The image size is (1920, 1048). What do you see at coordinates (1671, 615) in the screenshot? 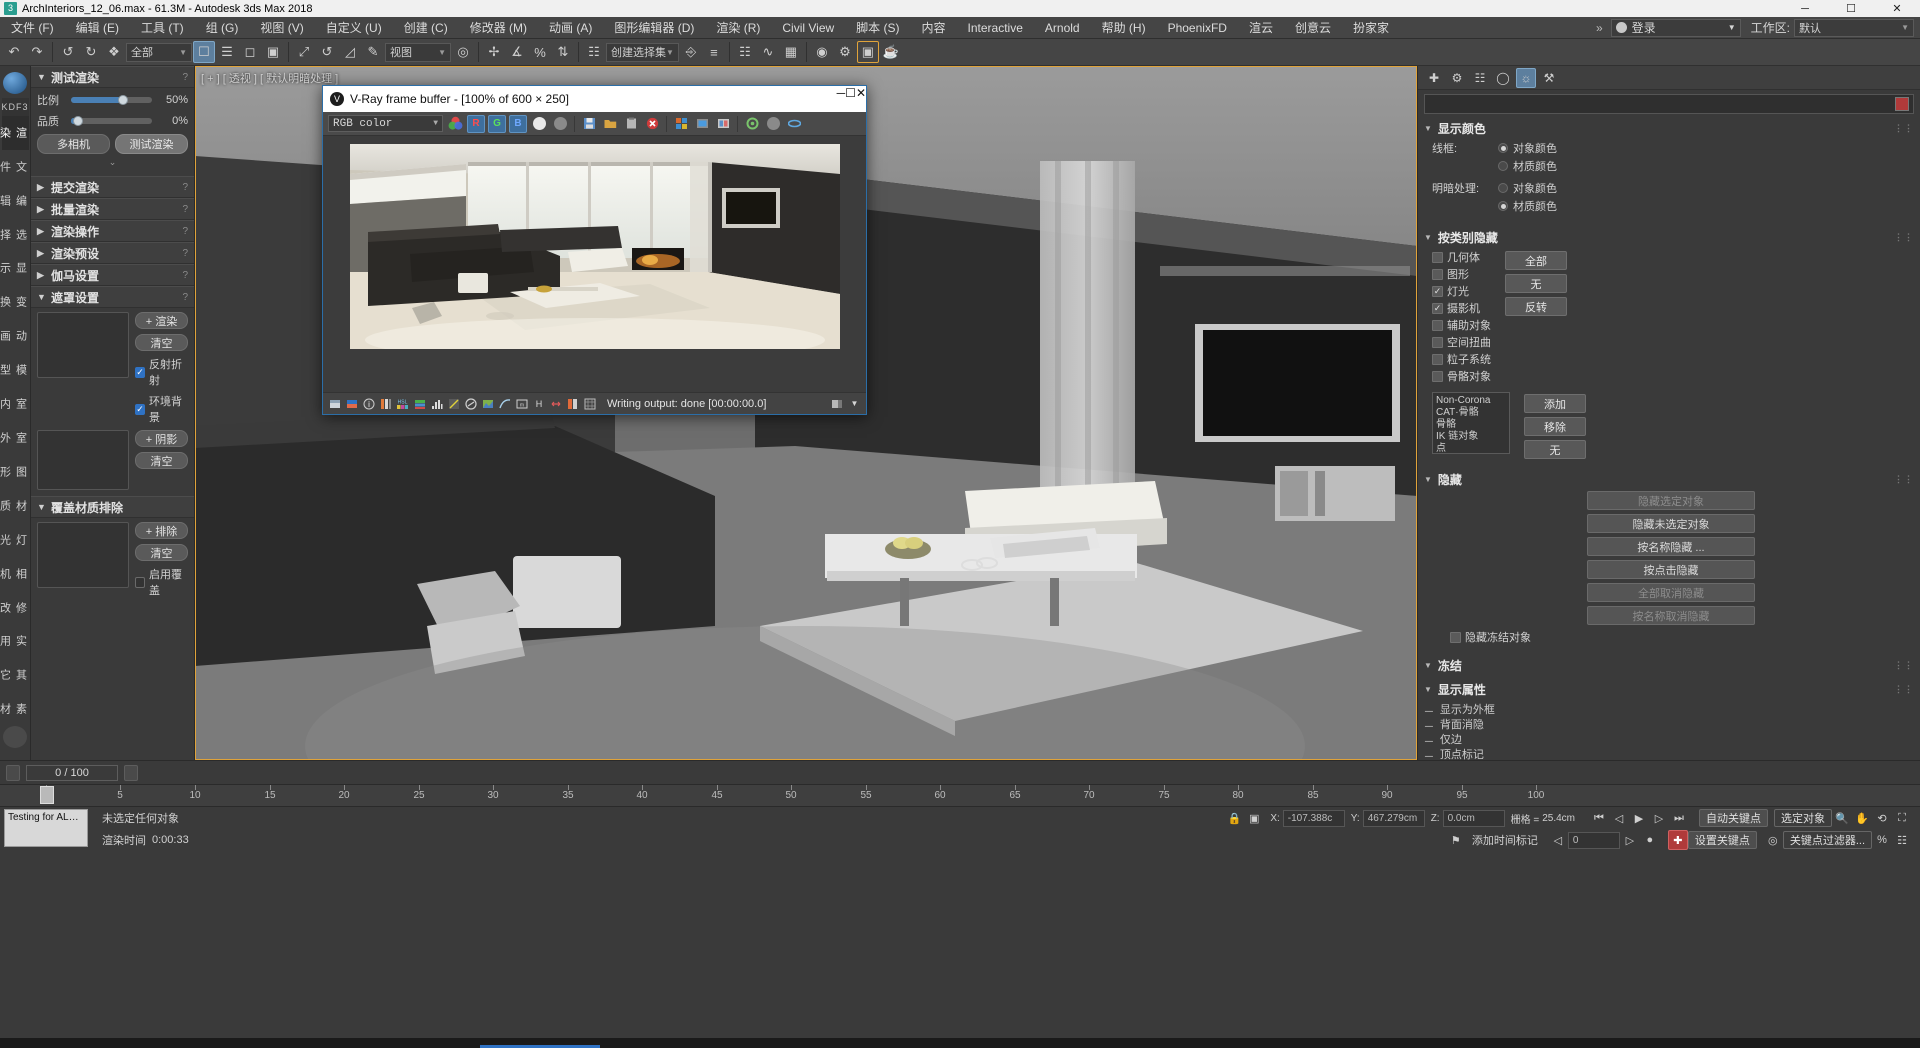
I see `unhide-by-name-button: 按名称取消隐藏` at bounding box center [1671, 615].